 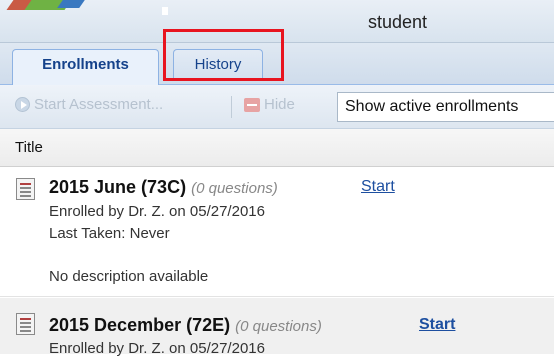 What do you see at coordinates (277, 21) in the screenshot?
I see `app-header: student` at bounding box center [277, 21].